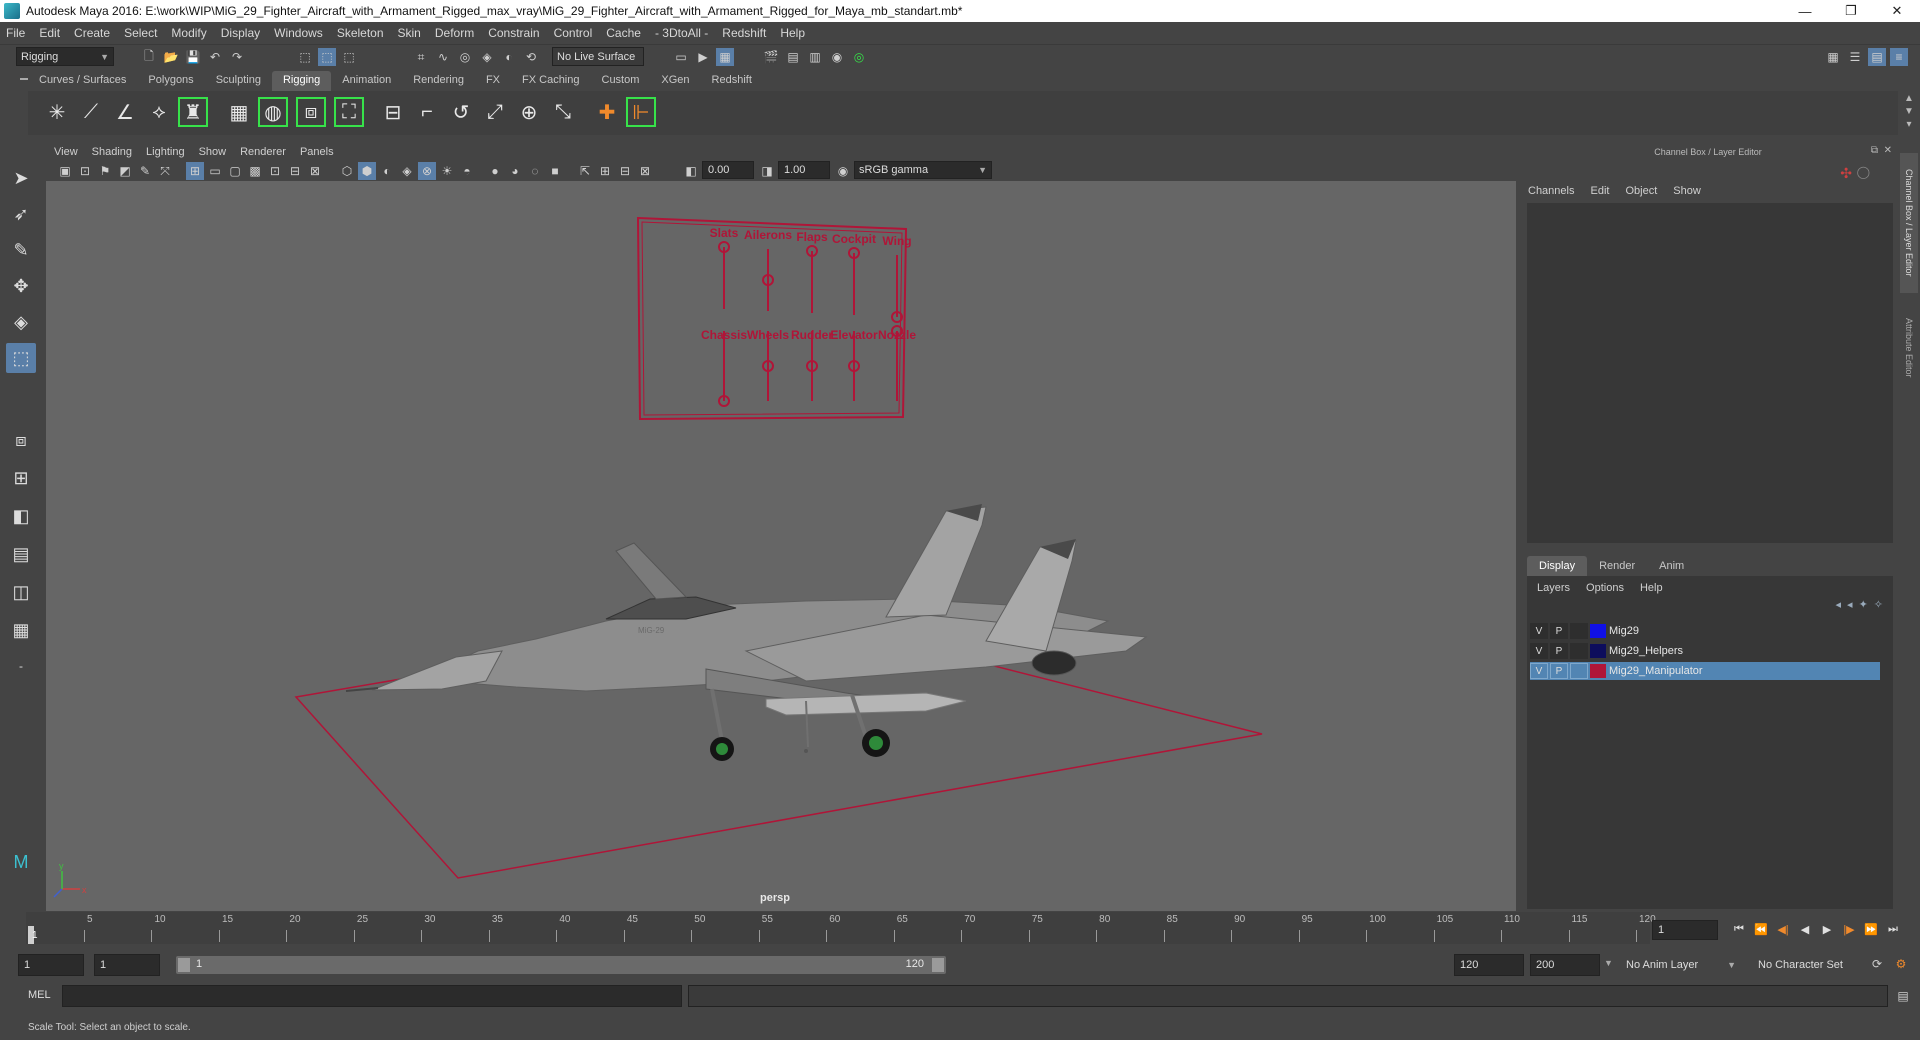 The width and height of the screenshot is (1920, 1040). Describe the element at coordinates (311, 112) in the screenshot. I see `lattice-icon: ⧈` at that location.